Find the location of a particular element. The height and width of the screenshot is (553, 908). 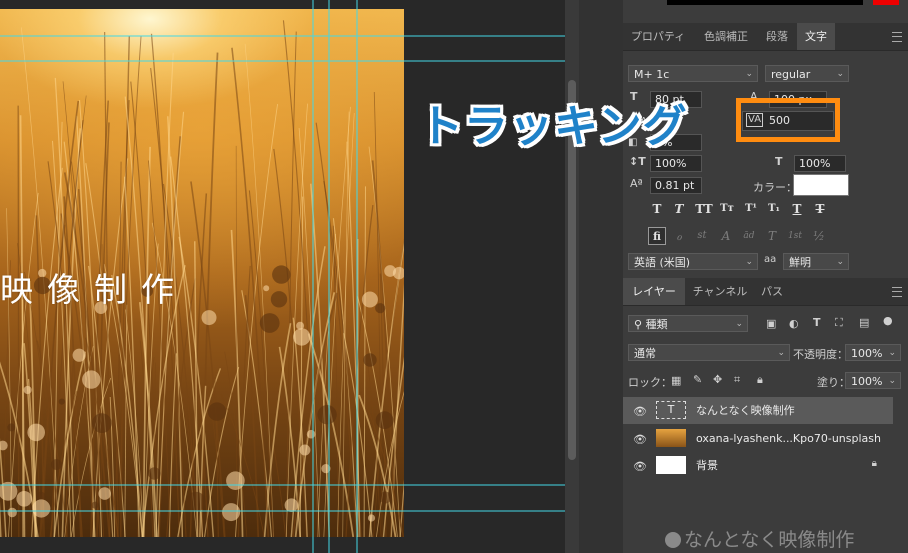

watermark: なんとなく映像制作 is located at coordinates (759, 538).